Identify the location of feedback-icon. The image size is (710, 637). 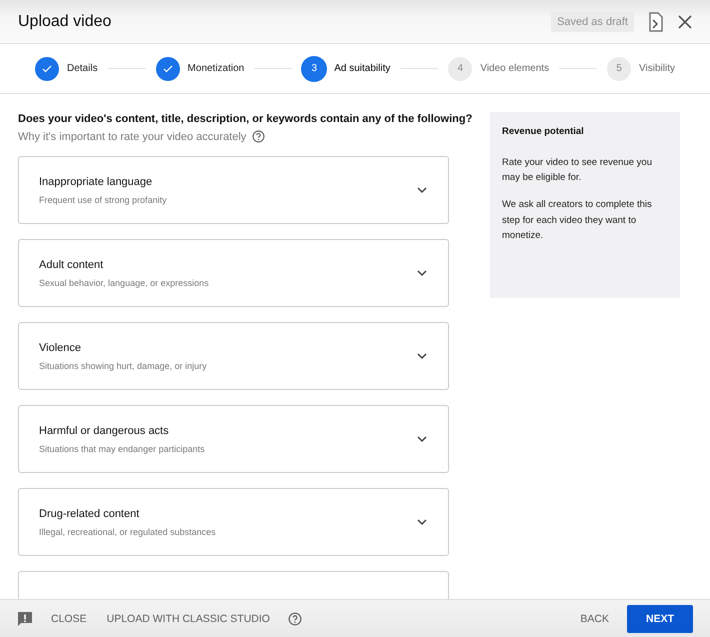
(25, 618).